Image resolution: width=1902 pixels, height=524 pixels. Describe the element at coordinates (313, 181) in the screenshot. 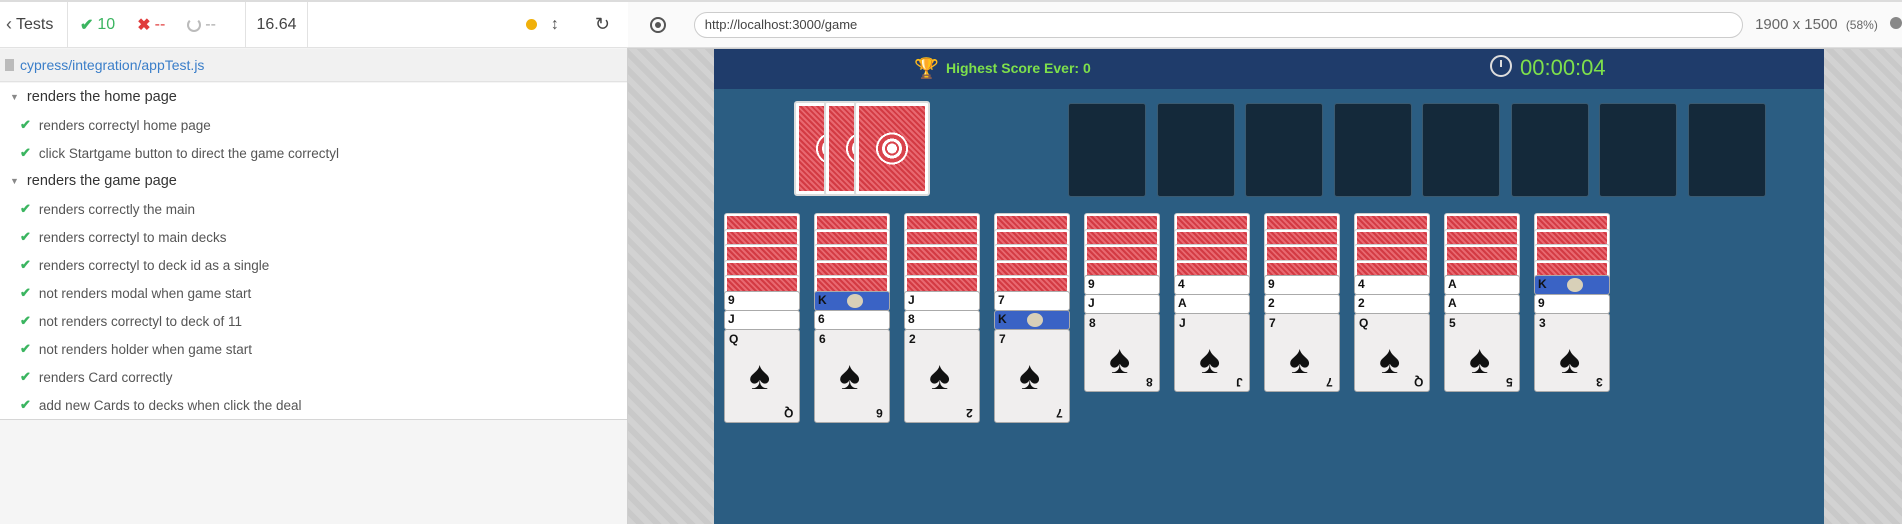

I see `suite-title: ▼ renders the game page` at that location.